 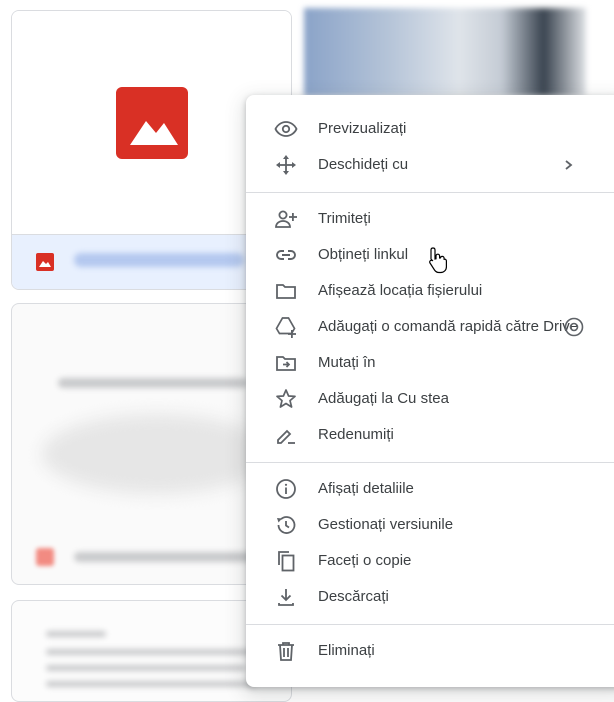 What do you see at coordinates (152, 123) in the screenshot?
I see `image-file-icon` at bounding box center [152, 123].